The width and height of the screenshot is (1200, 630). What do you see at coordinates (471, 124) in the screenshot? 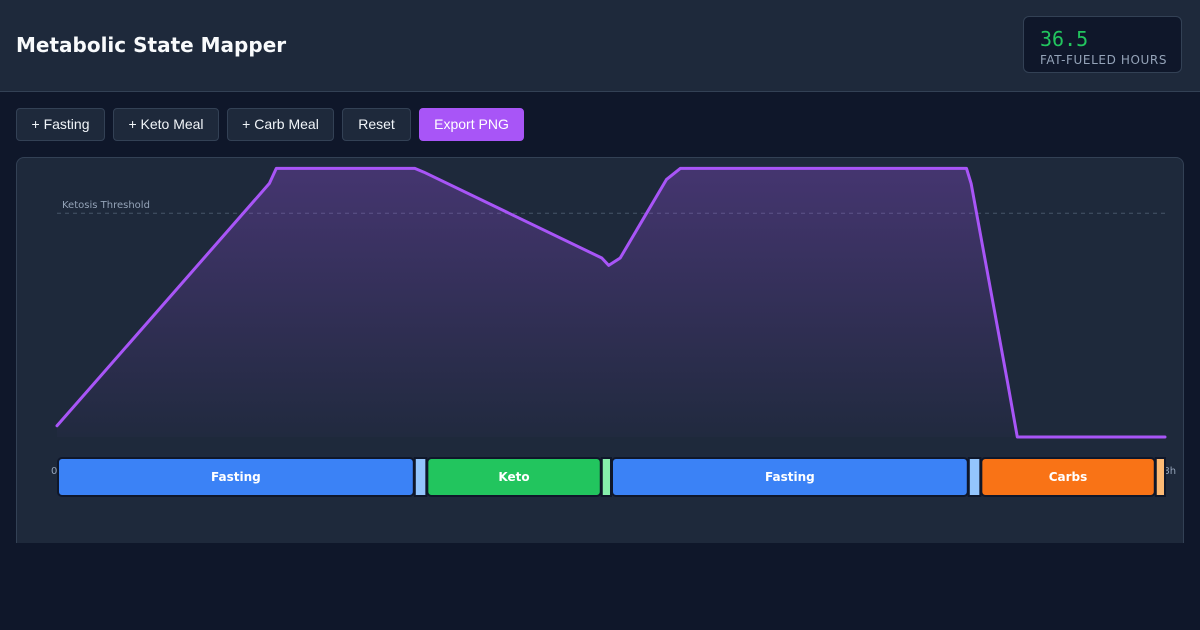
I see `export-png-button: Export PNG` at bounding box center [471, 124].